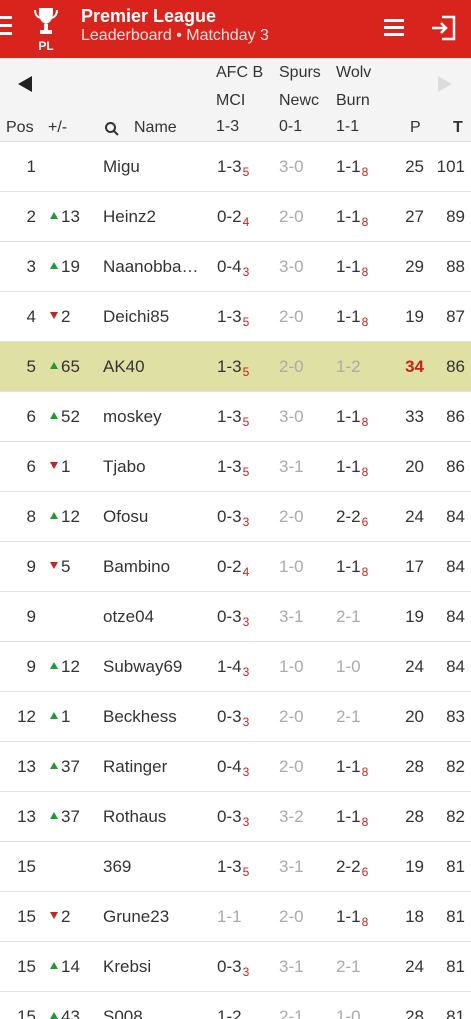 The height and width of the screenshot is (1019, 471). What do you see at coordinates (352, 868) in the screenshot?
I see `row-match3-tip: 2-26` at bounding box center [352, 868].